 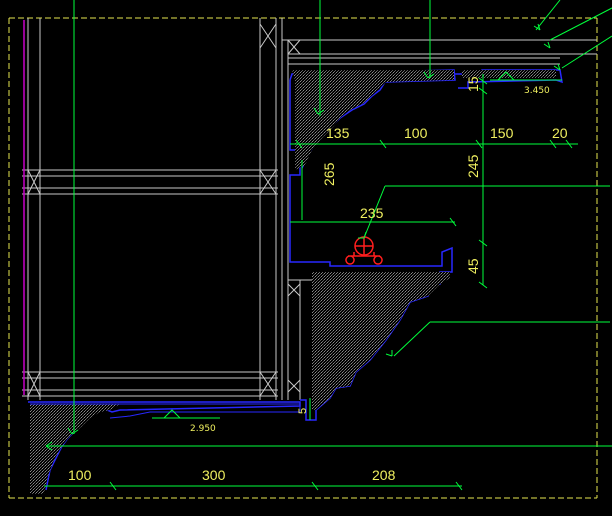 What do you see at coordinates (80, 475) in the screenshot?
I see `dim-100-bottom: 100` at bounding box center [80, 475].